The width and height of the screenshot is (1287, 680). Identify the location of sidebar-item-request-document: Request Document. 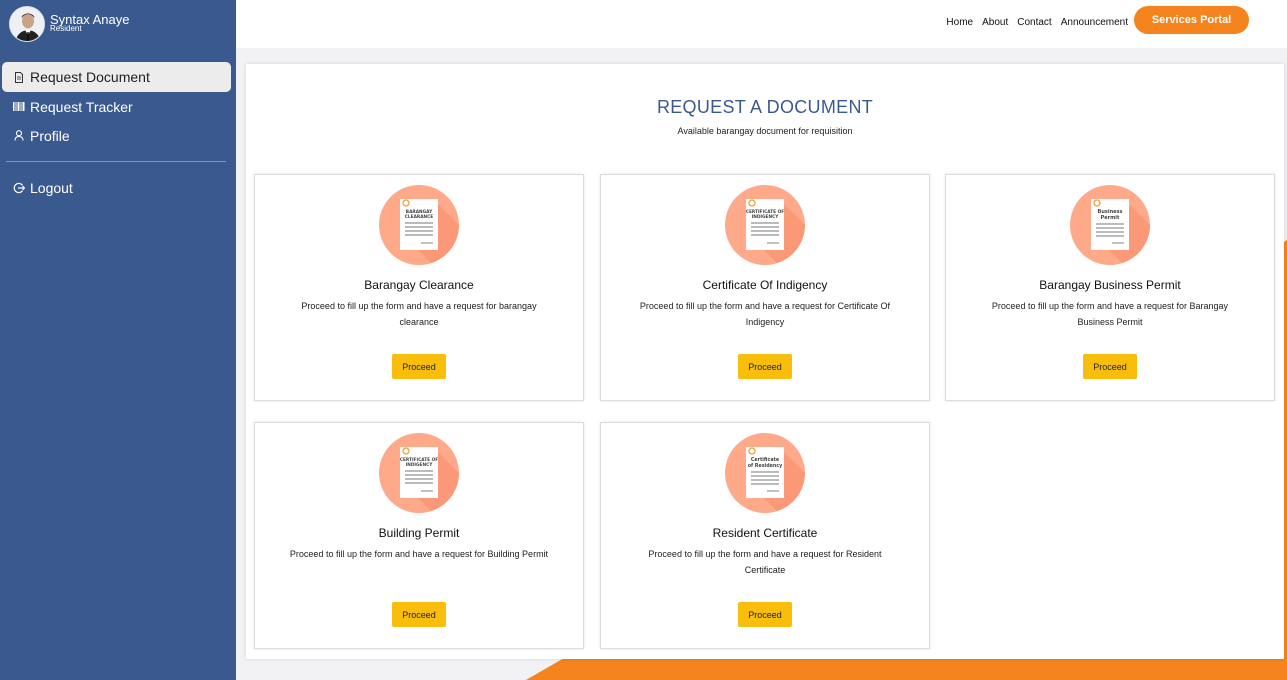
(116, 77).